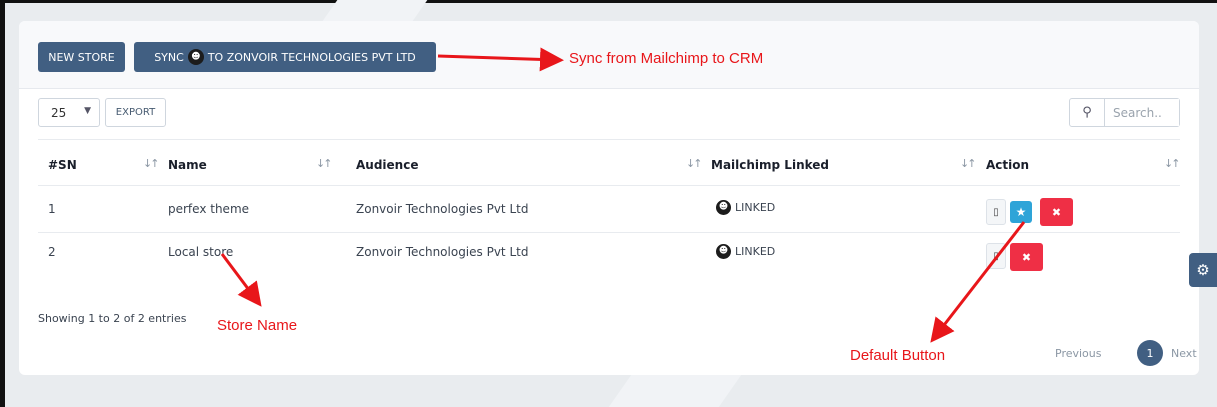 This screenshot has width=1217, height=407. What do you see at coordinates (500, 59) in the screenshot?
I see `annotation-arrow-sync` at bounding box center [500, 59].